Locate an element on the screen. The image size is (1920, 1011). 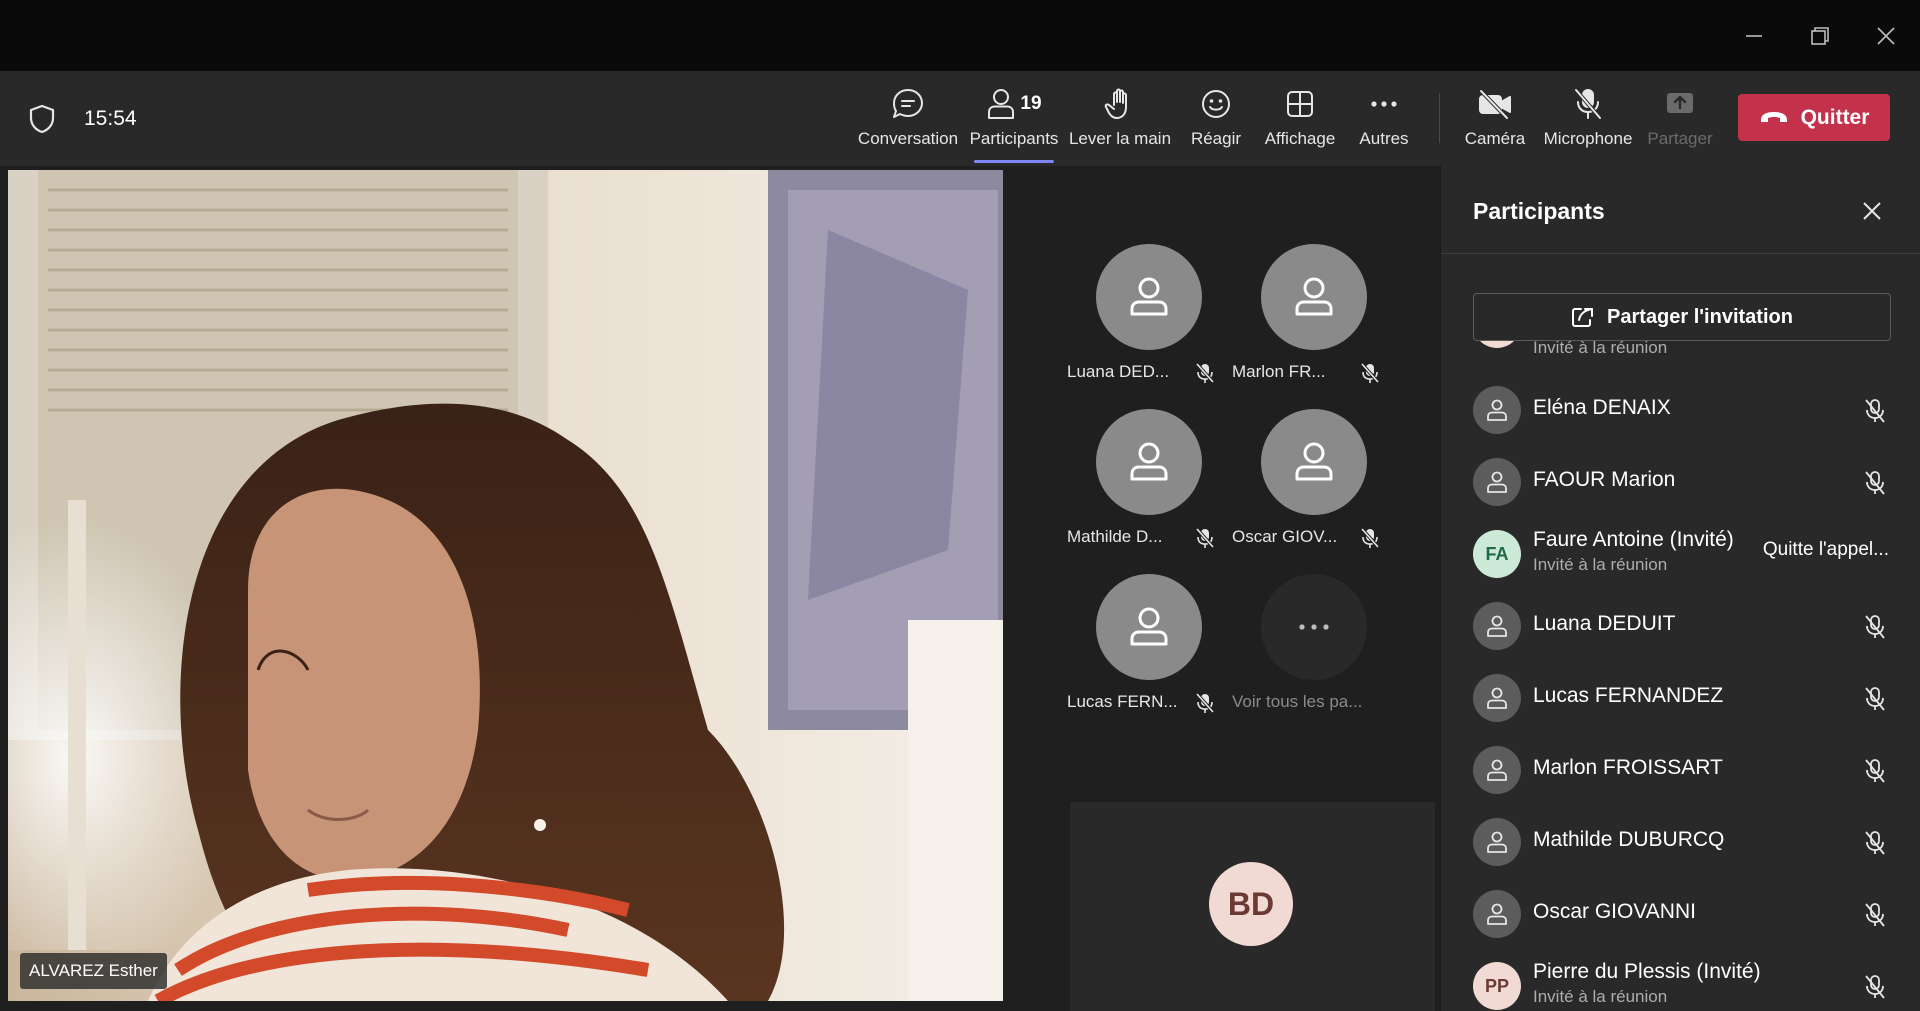
view-button: Affichage is located at coordinates (1300, 121).